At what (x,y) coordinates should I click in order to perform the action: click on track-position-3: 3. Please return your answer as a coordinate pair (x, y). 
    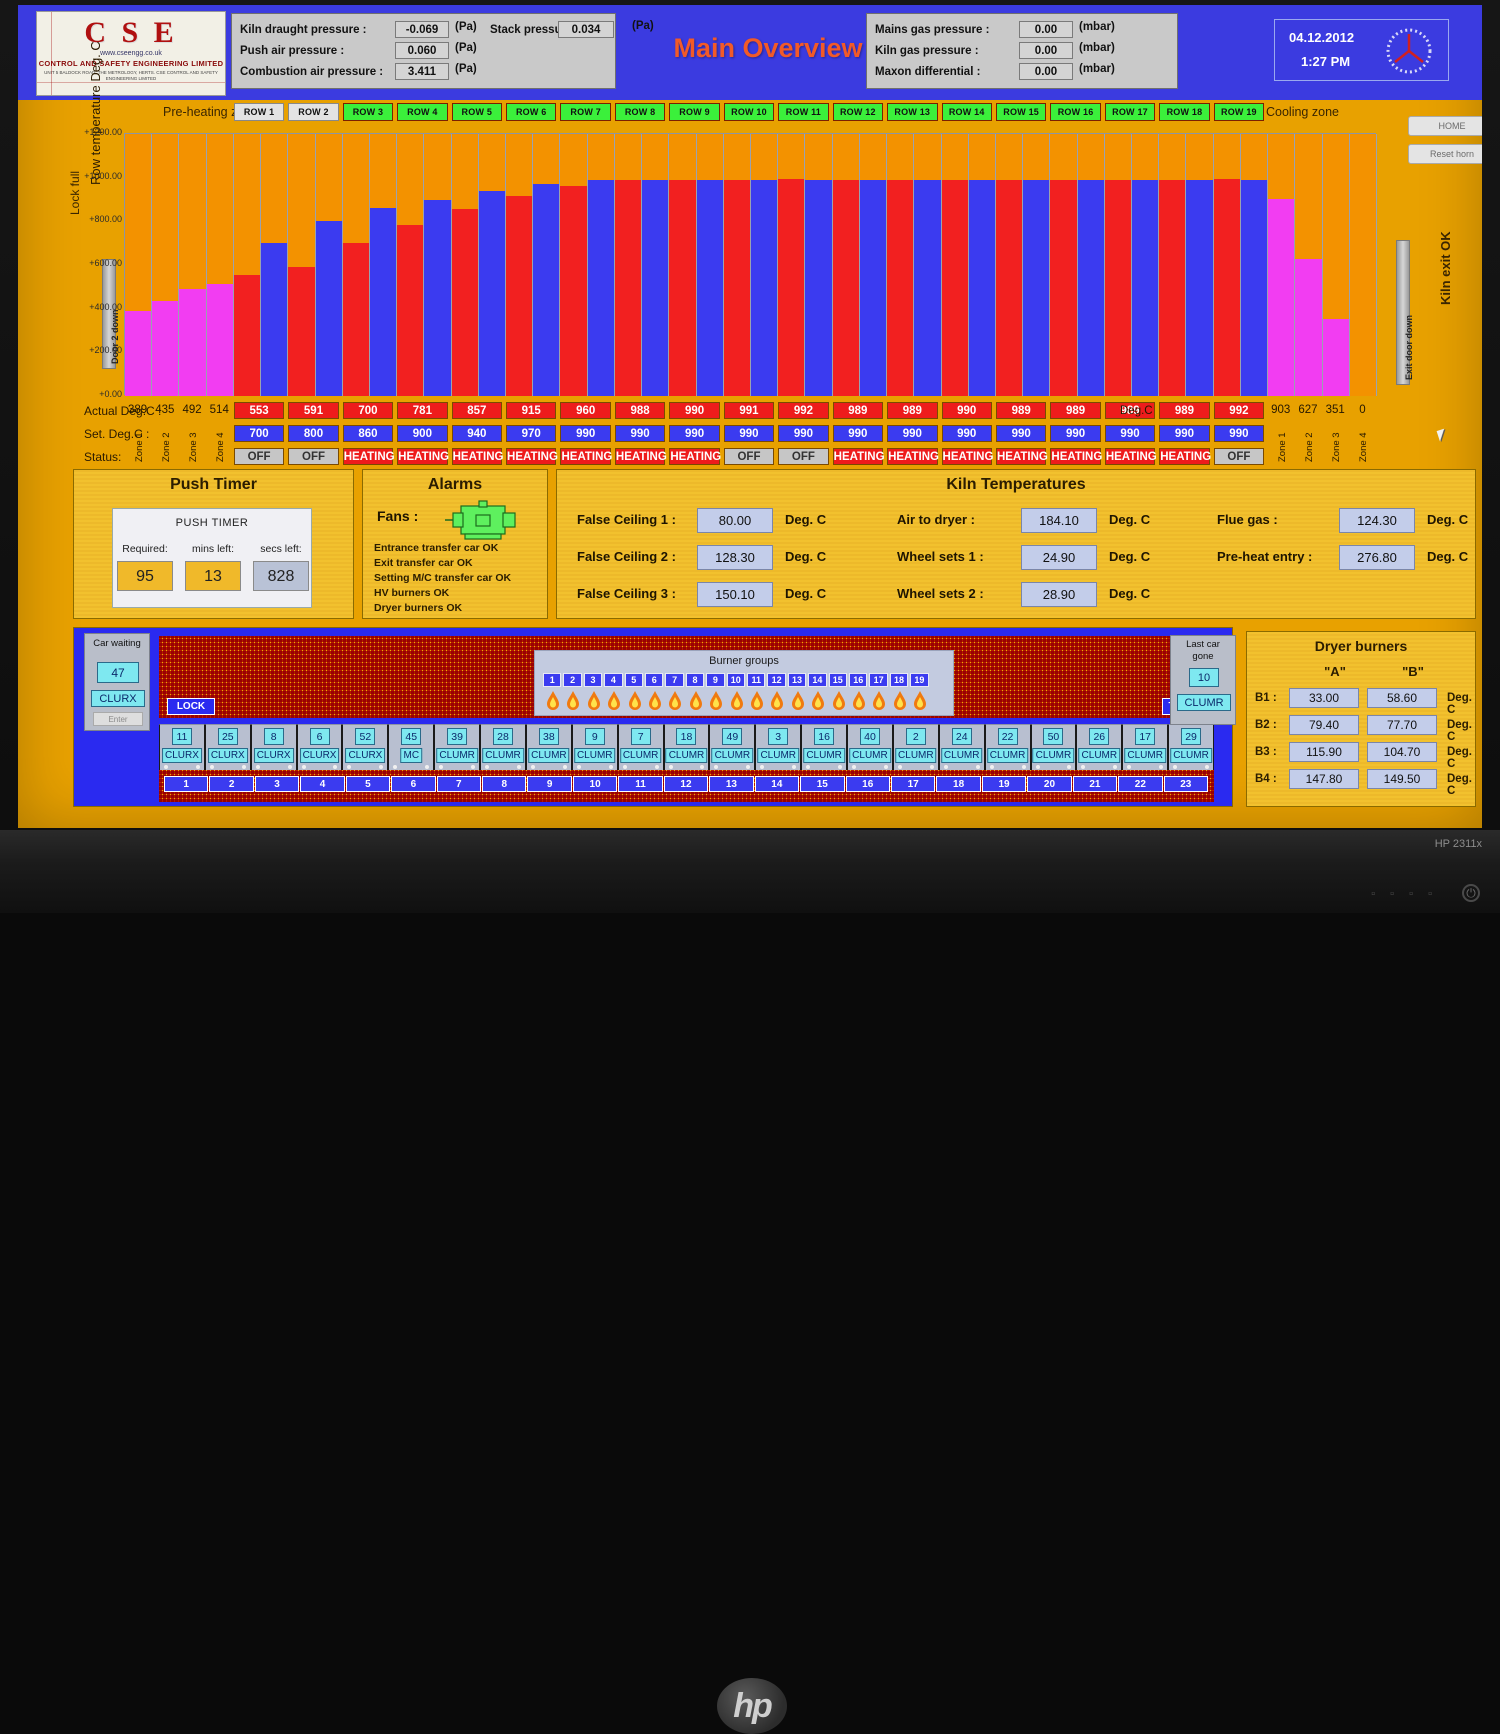
    Looking at the image, I should click on (277, 784).